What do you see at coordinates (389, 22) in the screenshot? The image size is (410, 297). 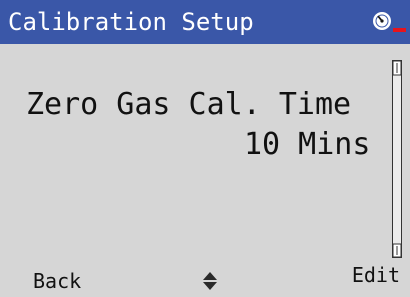 I see `gauge-icon` at bounding box center [389, 22].